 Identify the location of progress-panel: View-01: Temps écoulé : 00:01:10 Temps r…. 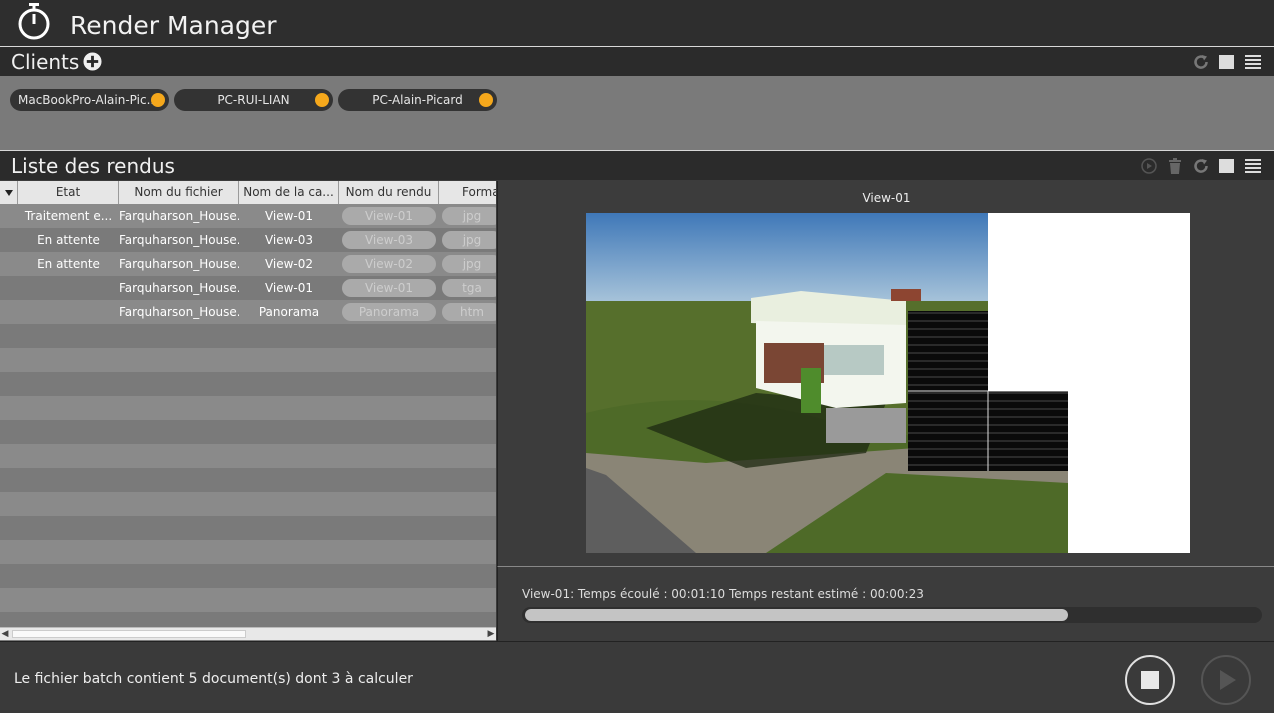
(885, 603).